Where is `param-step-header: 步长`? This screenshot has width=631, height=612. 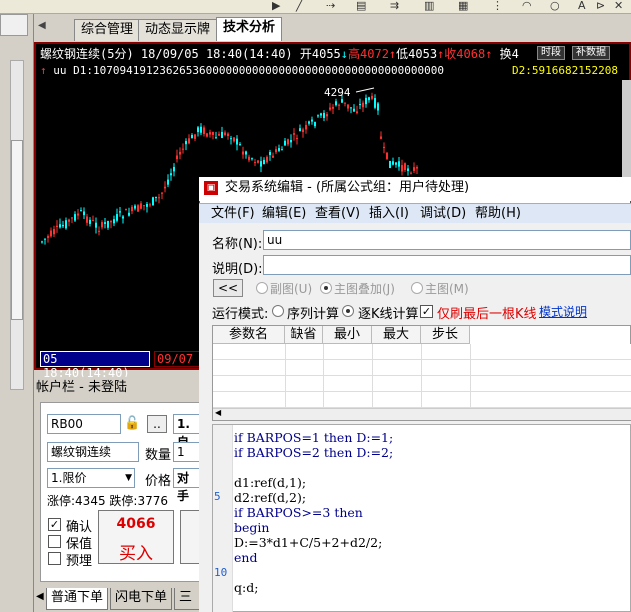
param-step-header: 步长 is located at coordinates (445, 335).